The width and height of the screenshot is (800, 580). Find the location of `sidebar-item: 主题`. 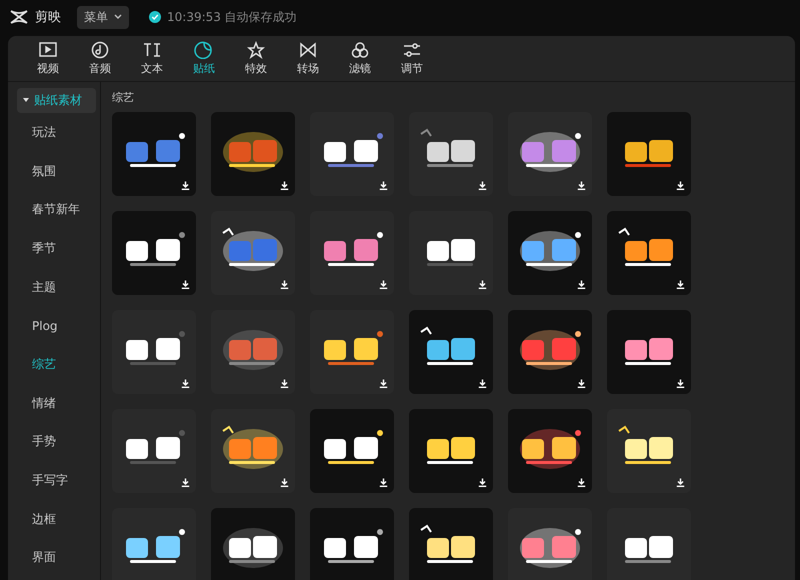

sidebar-item: 主题 is located at coordinates (54, 287).